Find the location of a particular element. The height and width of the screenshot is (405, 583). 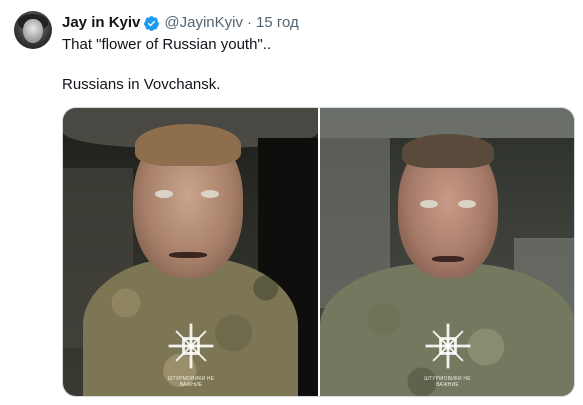

author-avatar is located at coordinates (33, 30).